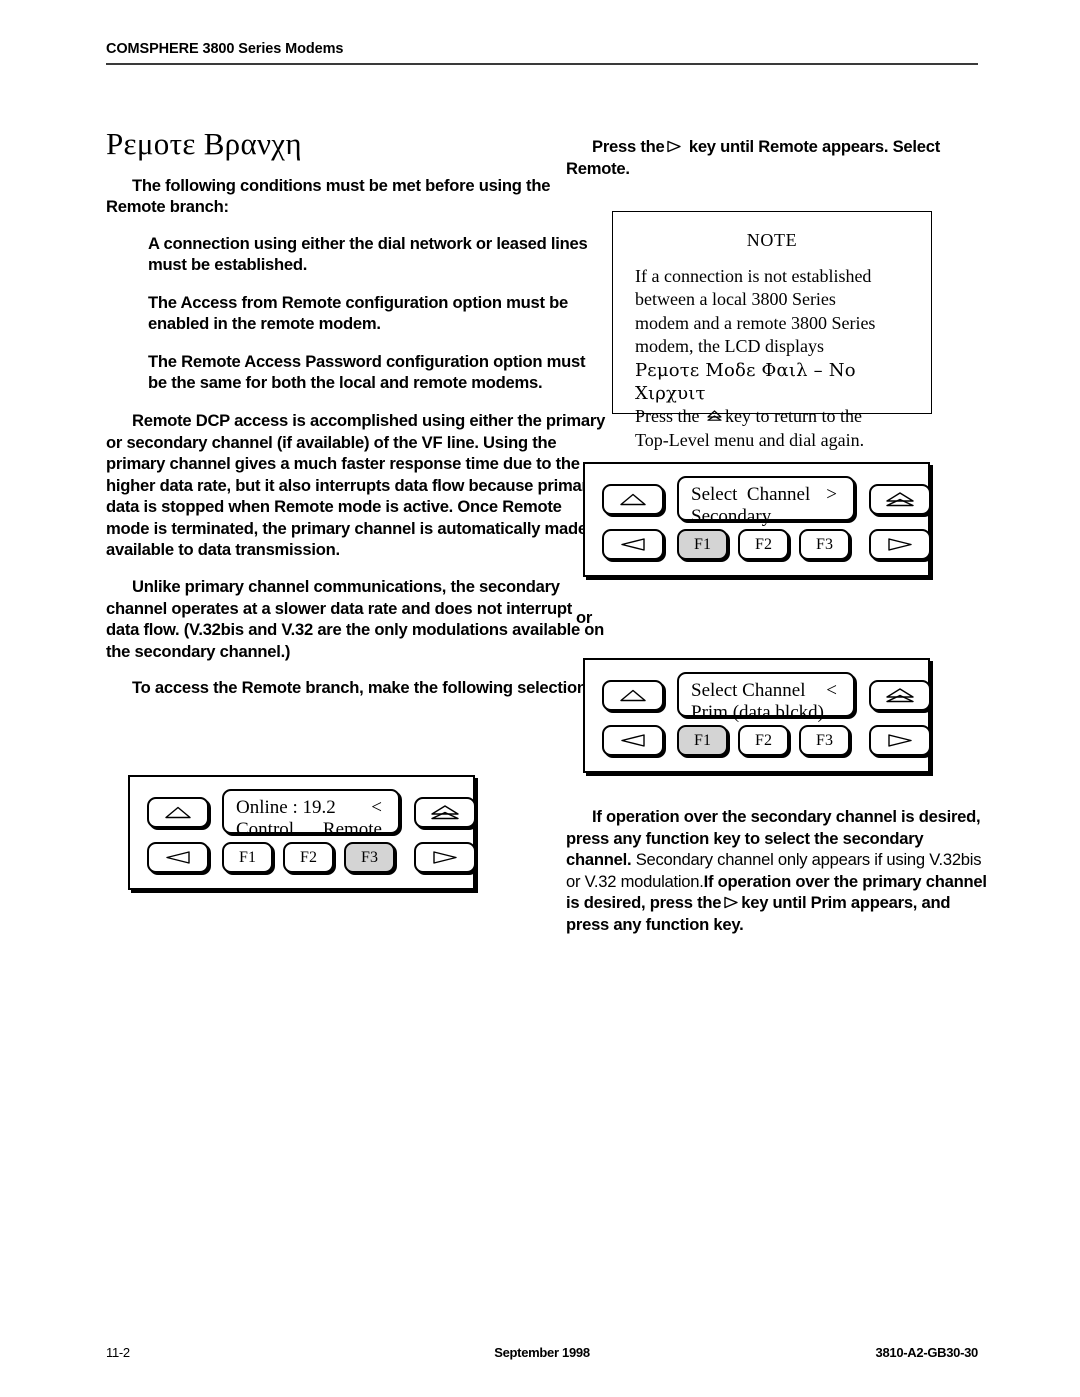  What do you see at coordinates (628, 146) in the screenshot?
I see `press-key-lead-text: Press the` at bounding box center [628, 146].